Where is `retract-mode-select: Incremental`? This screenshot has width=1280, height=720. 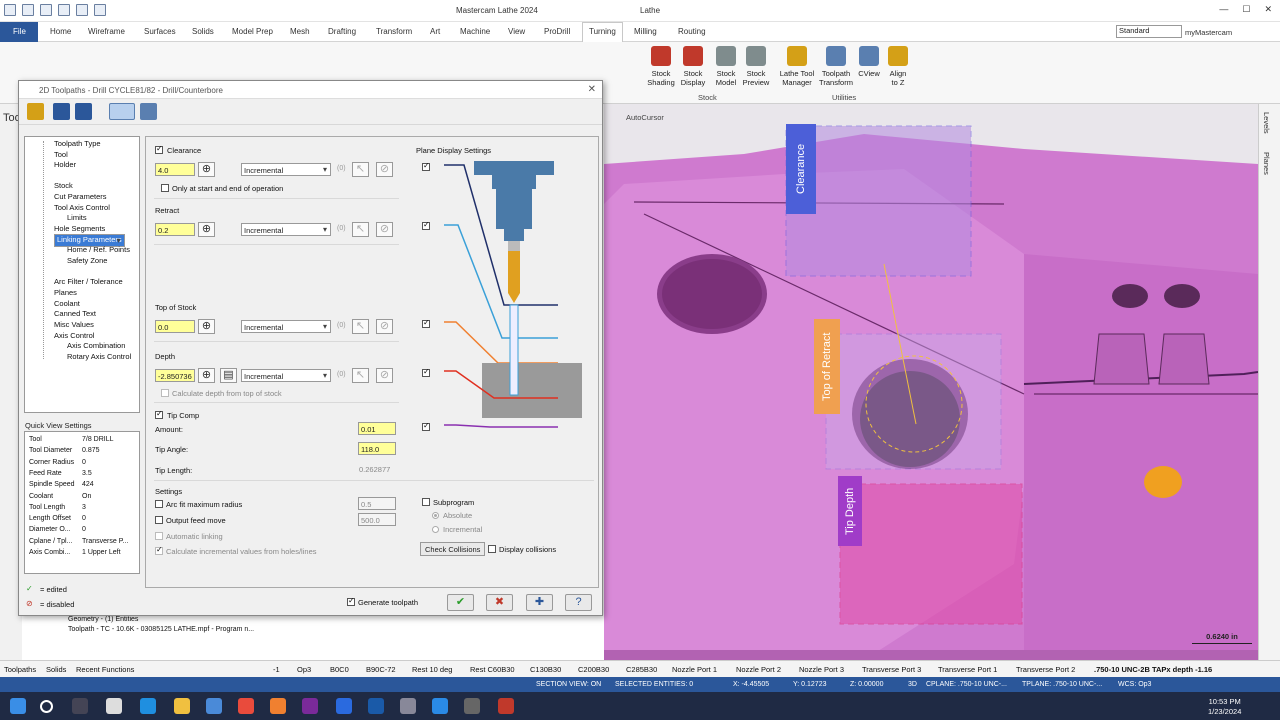 retract-mode-select: Incremental is located at coordinates (286, 229).